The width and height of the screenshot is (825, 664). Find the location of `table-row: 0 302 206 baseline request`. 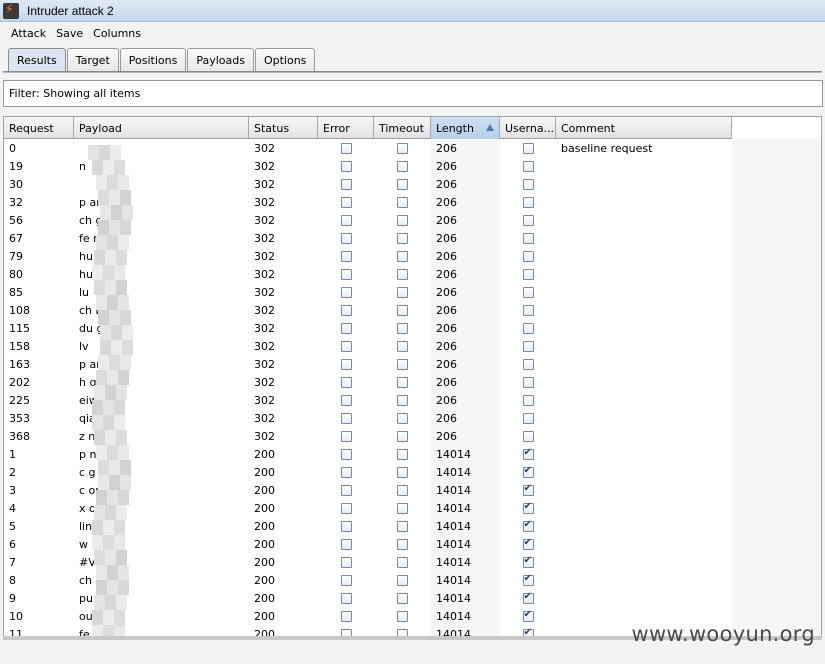

table-row: 0 302 206 baseline request is located at coordinates (368, 148).